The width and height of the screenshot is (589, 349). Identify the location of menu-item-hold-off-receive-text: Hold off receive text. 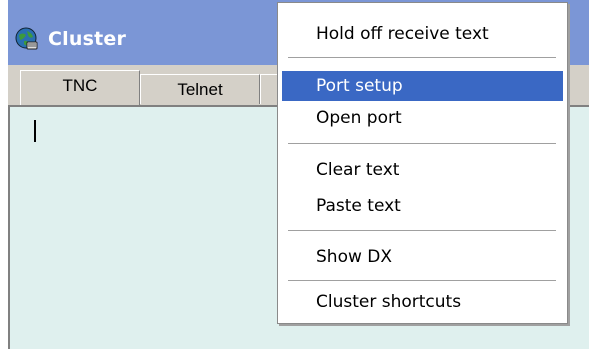
(422, 34).